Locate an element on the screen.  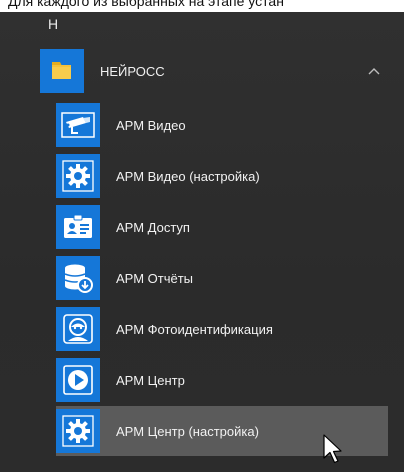
app-group-neiross: НЕЙРОСС is located at coordinates (218, 71).